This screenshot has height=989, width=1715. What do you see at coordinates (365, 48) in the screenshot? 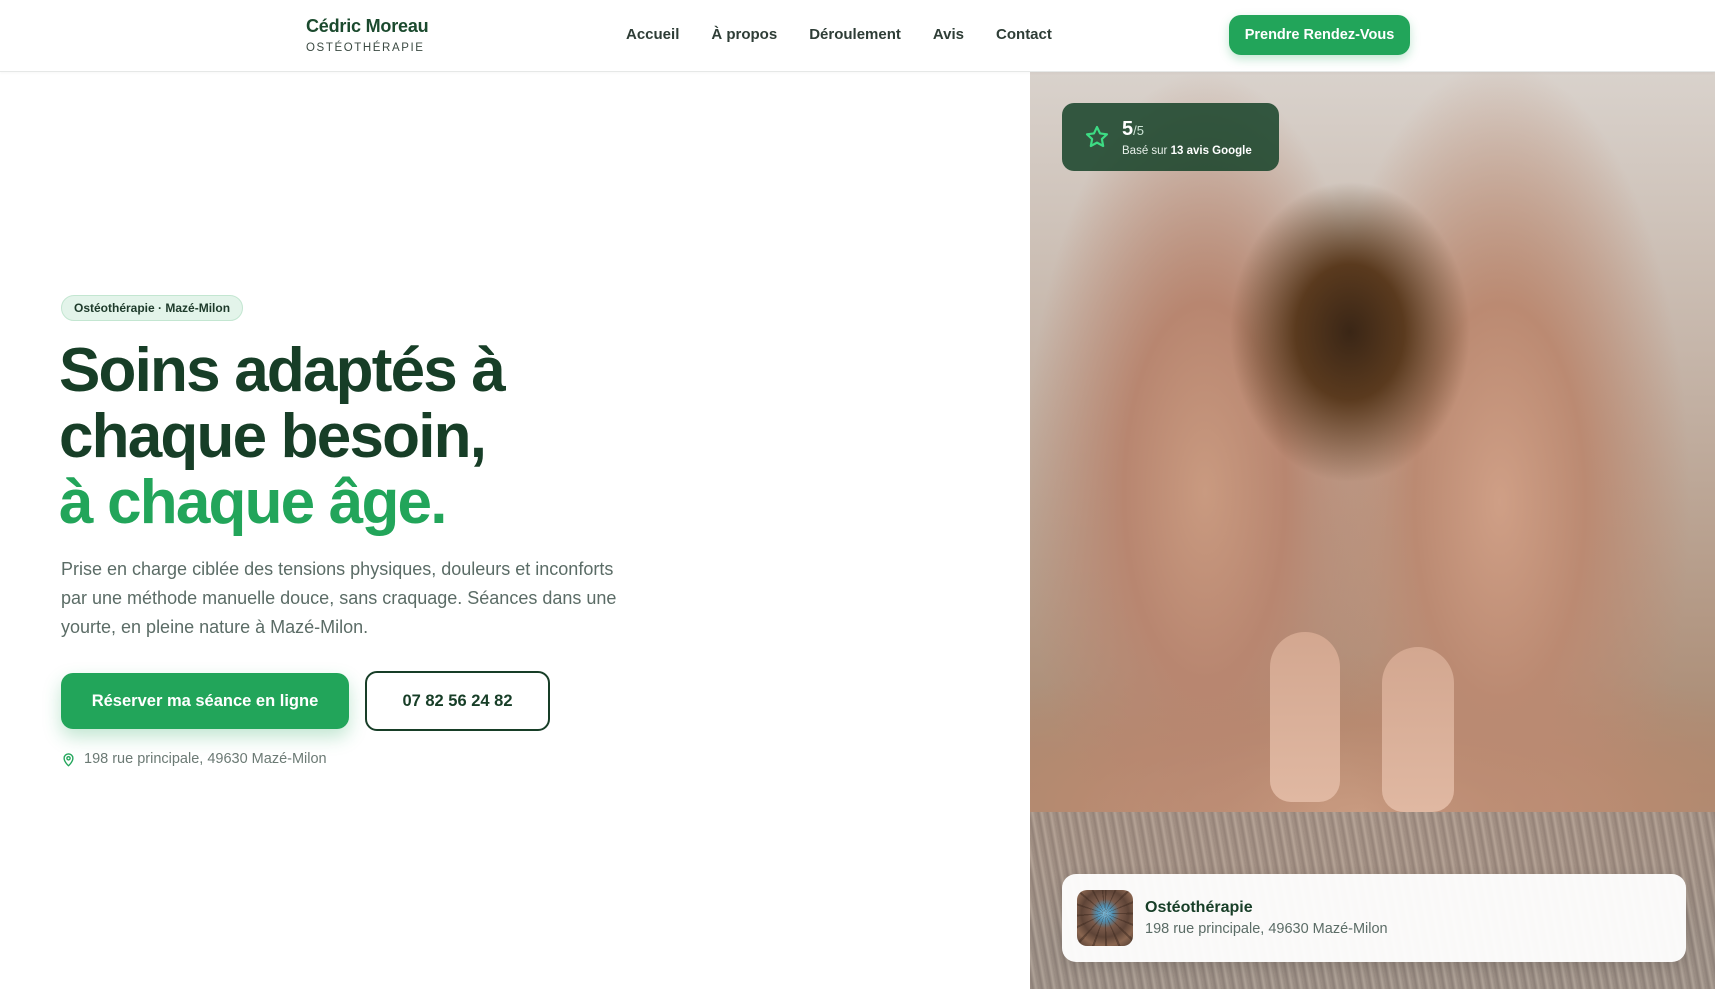
I see `brand-subtitle: OSTÉOTHÉRAPIE` at bounding box center [365, 48].